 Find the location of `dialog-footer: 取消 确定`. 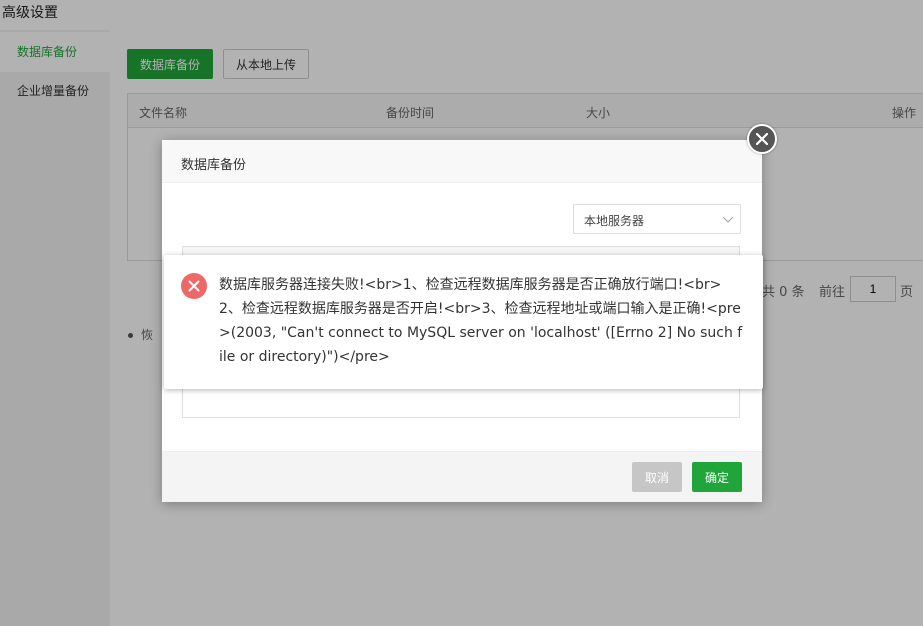

dialog-footer: 取消 确定 is located at coordinates (462, 476).